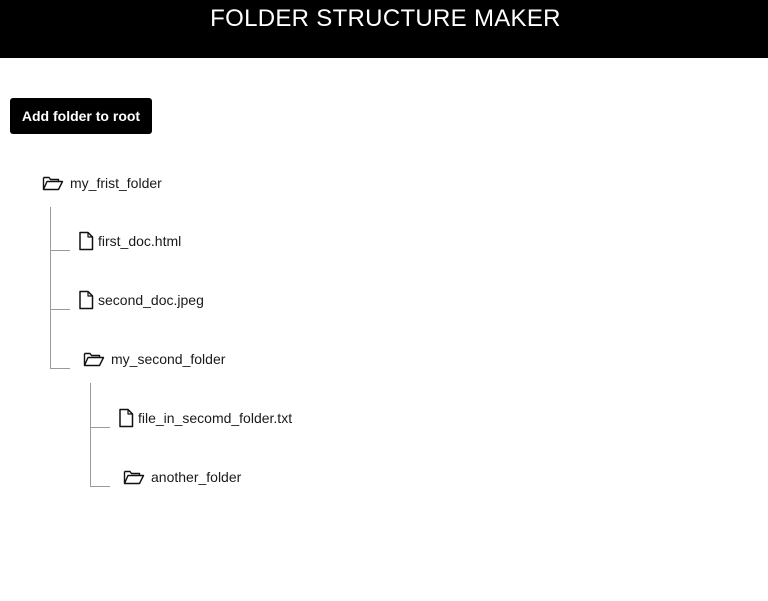  What do you see at coordinates (140, 241) in the screenshot?
I see `tree-item-label: first_doc.html` at bounding box center [140, 241].